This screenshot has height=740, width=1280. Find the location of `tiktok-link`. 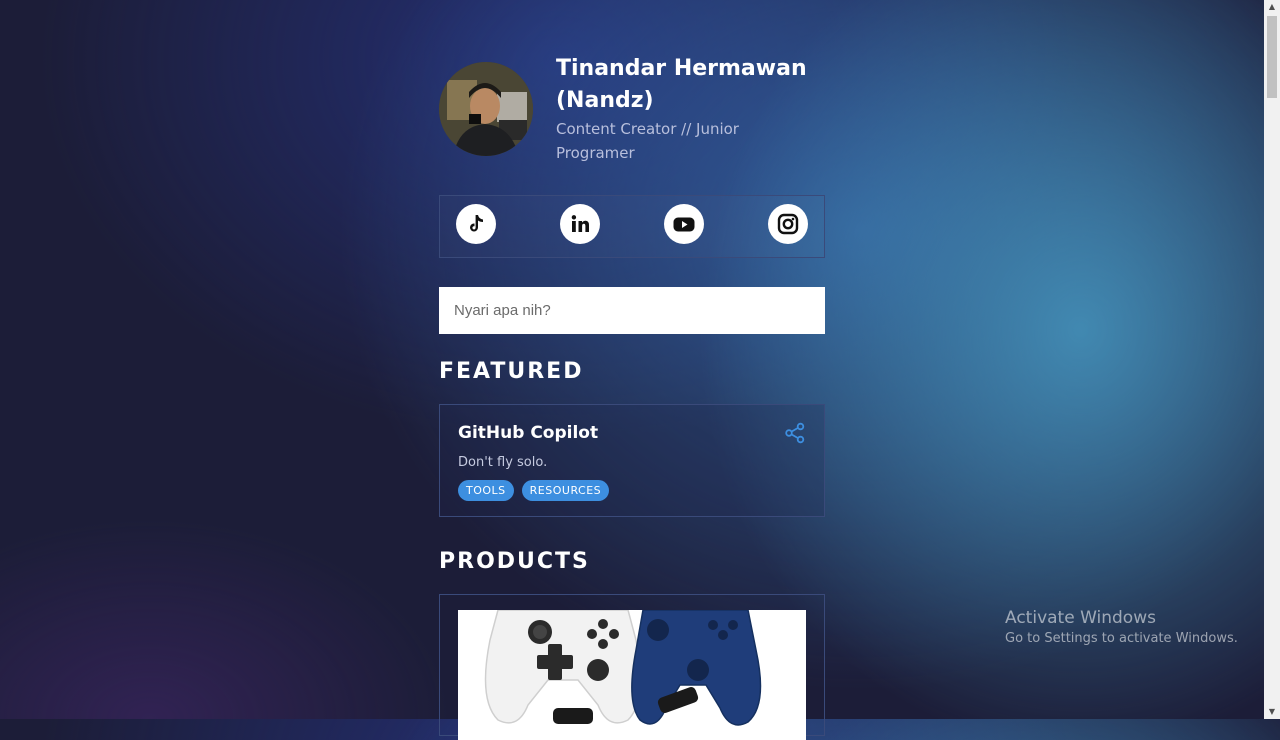

tiktok-link is located at coordinates (476, 224).